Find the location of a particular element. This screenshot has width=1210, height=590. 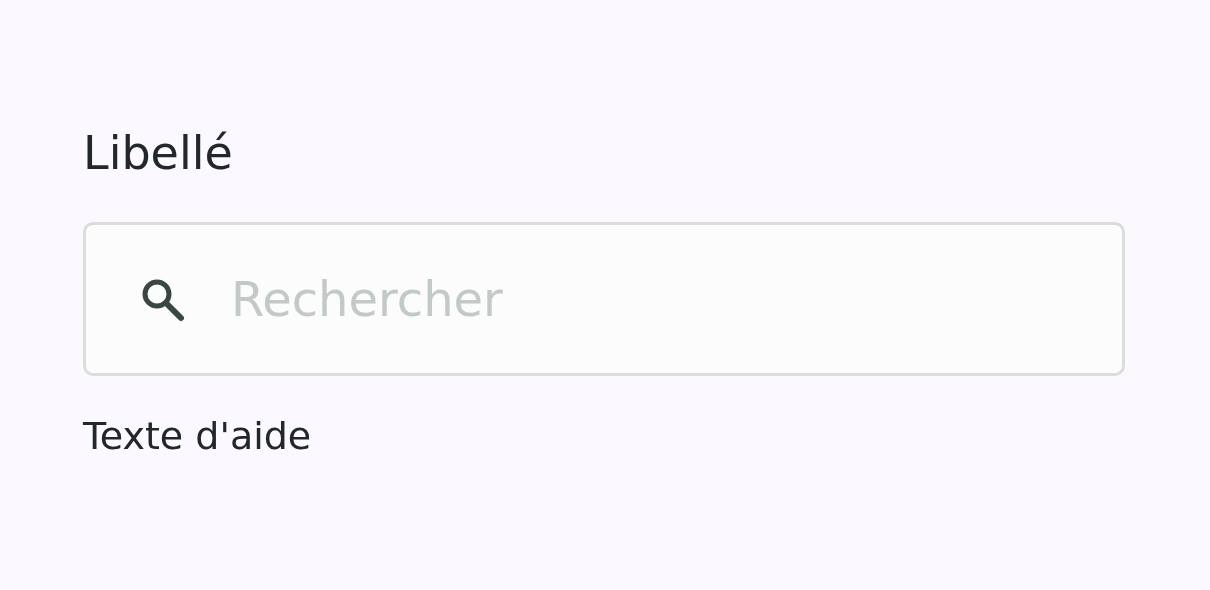

helper-text: Texte d'aide is located at coordinates (197, 436).